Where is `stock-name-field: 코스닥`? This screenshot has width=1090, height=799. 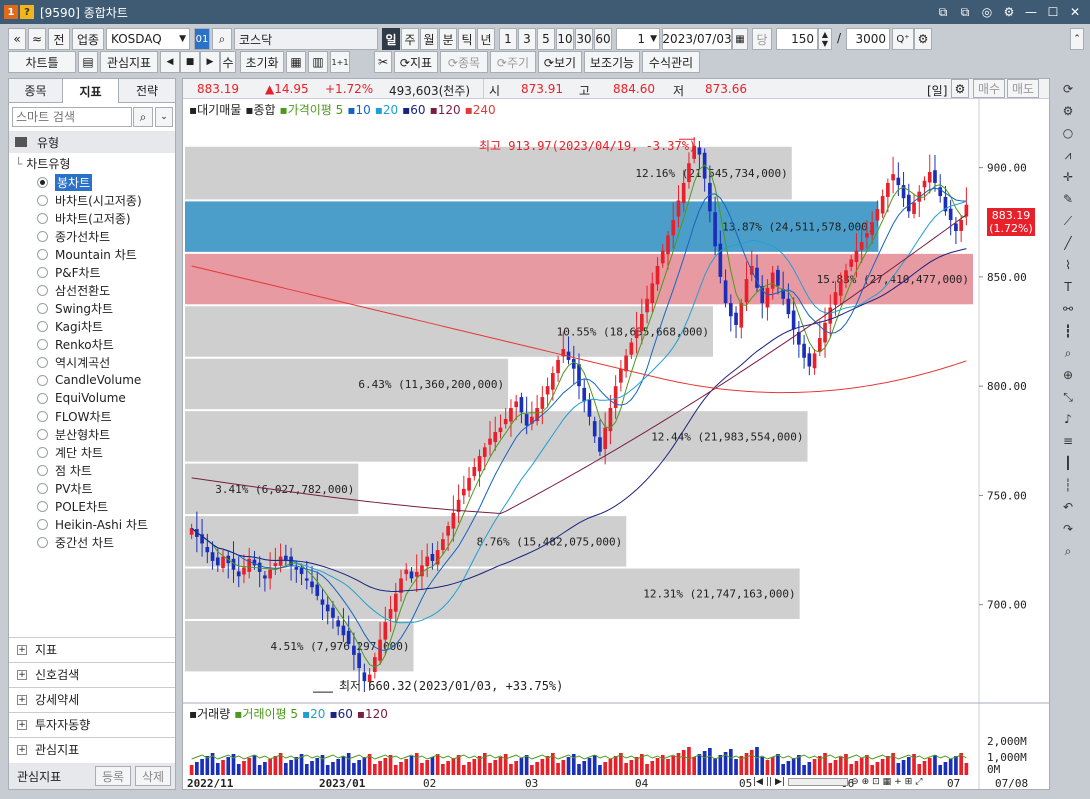 stock-name-field: 코스닥 is located at coordinates (306, 39).